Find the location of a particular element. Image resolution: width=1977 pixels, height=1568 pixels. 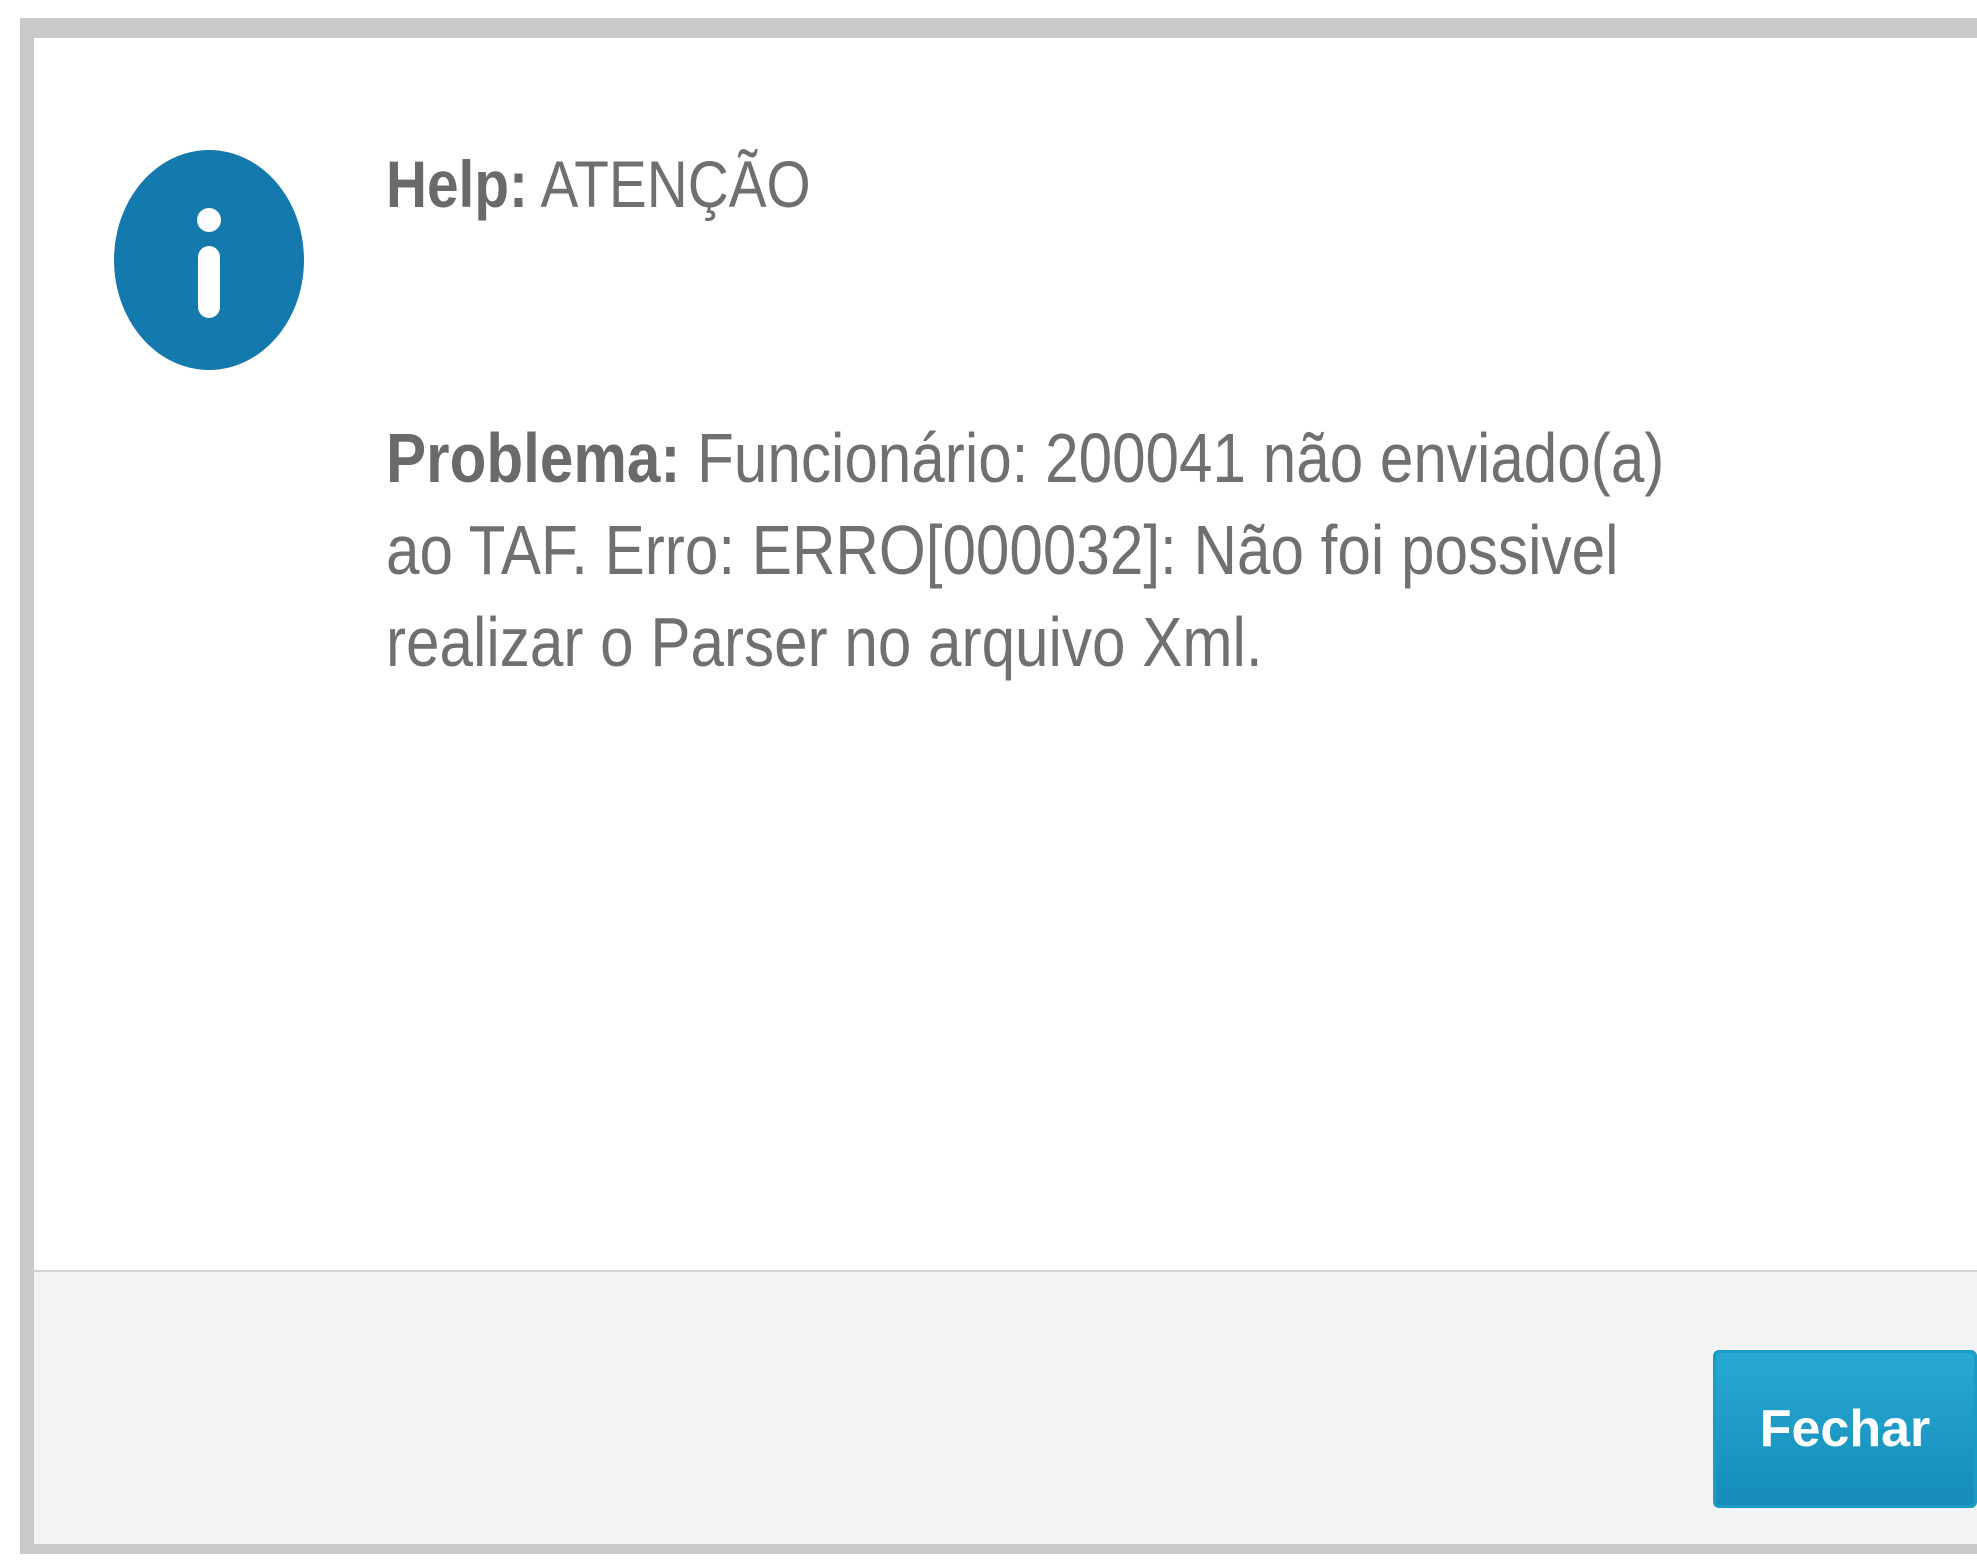

problem-label: Problema: is located at coordinates (533, 458).